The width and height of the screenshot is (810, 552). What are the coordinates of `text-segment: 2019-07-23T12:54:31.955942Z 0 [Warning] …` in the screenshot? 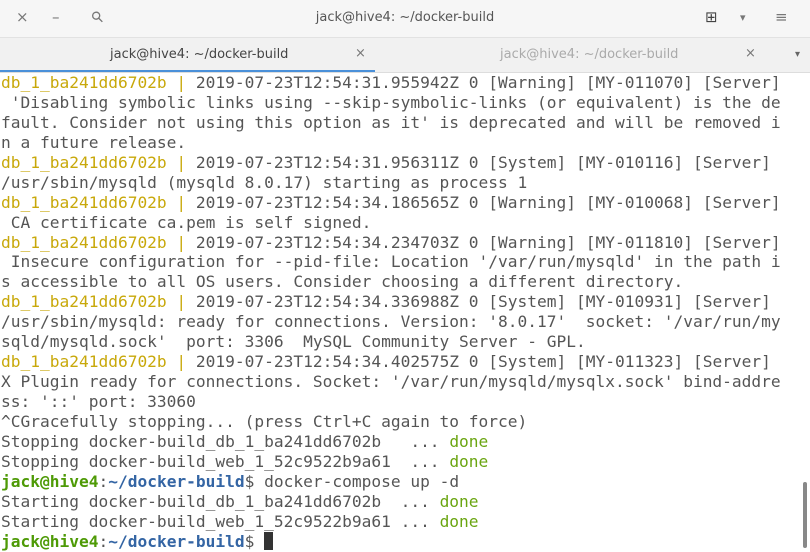 It's located at (488, 82).